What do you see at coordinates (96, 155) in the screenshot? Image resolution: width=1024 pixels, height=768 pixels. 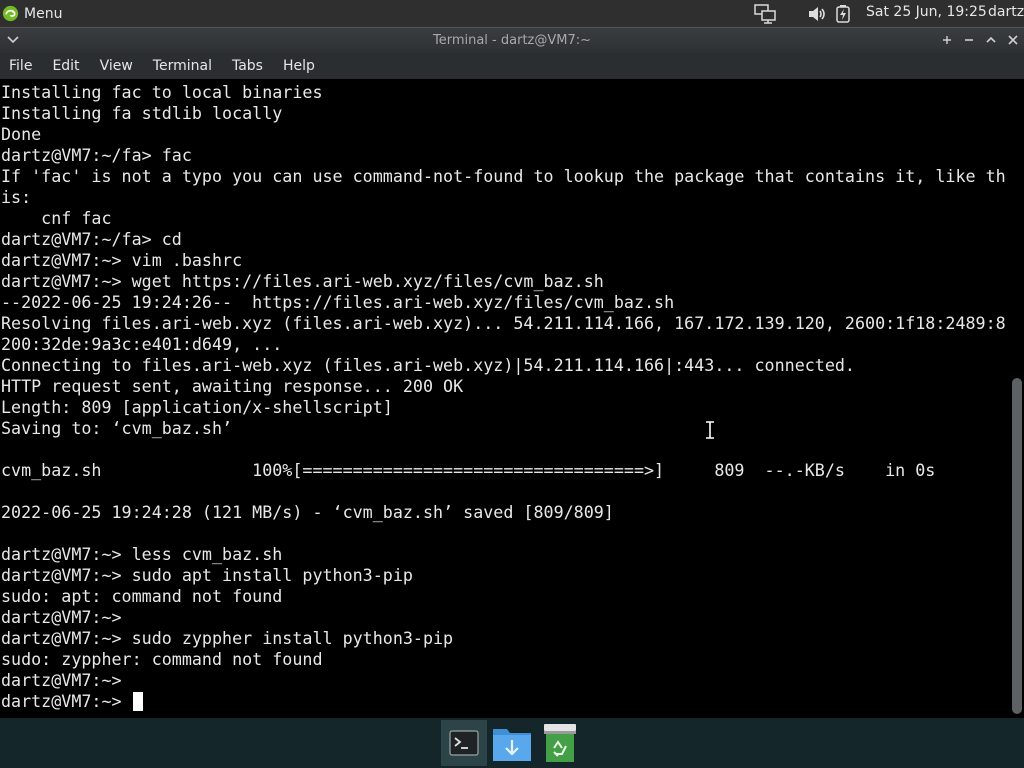 I see `terminal-line: dartz@VM7:~/fa> fac` at bounding box center [96, 155].